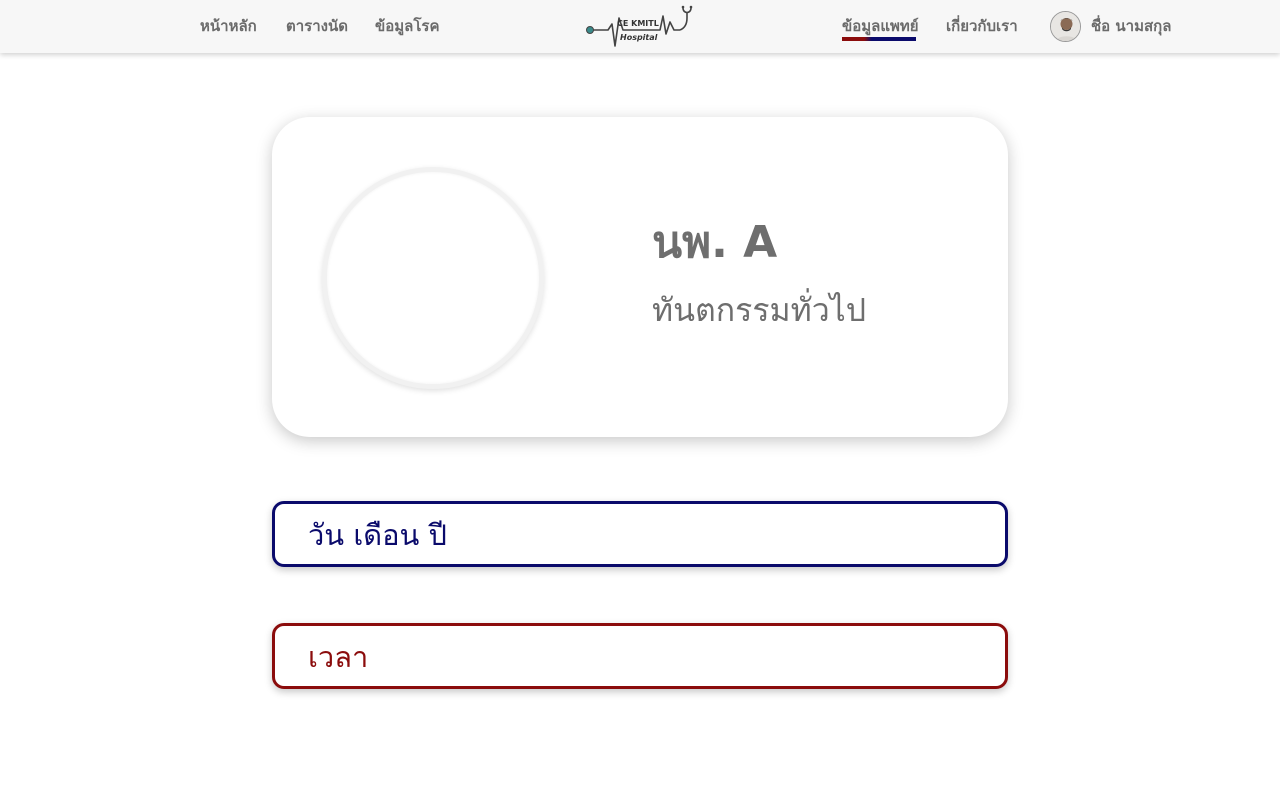 The image size is (1280, 800). Describe the element at coordinates (639, 37) in the screenshot. I see `logo-text-line2: Hospital` at that location.